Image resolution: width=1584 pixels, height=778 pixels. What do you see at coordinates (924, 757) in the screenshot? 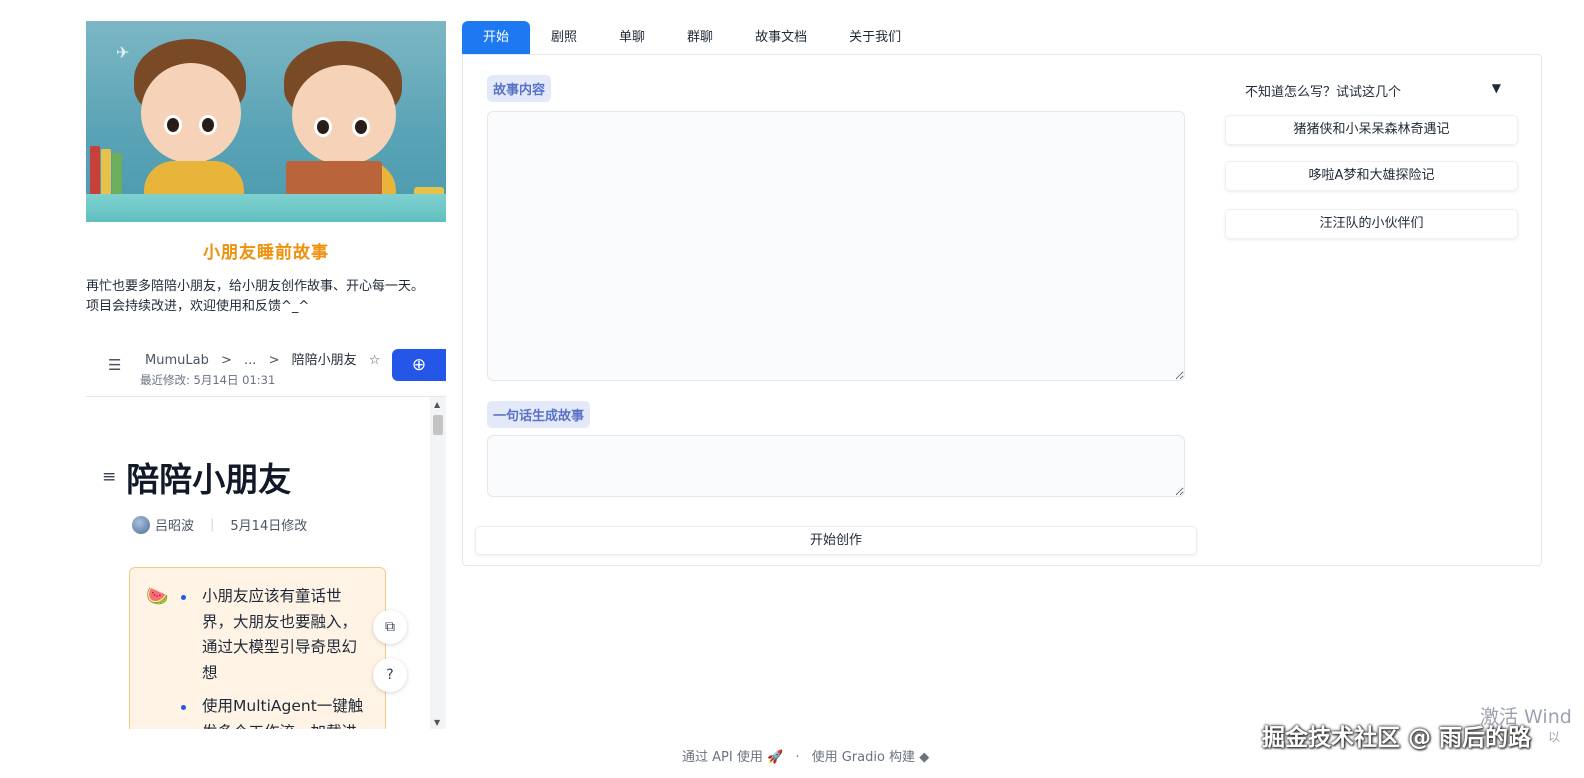
I see `gradio-logo-icon: ◆` at bounding box center [924, 757].